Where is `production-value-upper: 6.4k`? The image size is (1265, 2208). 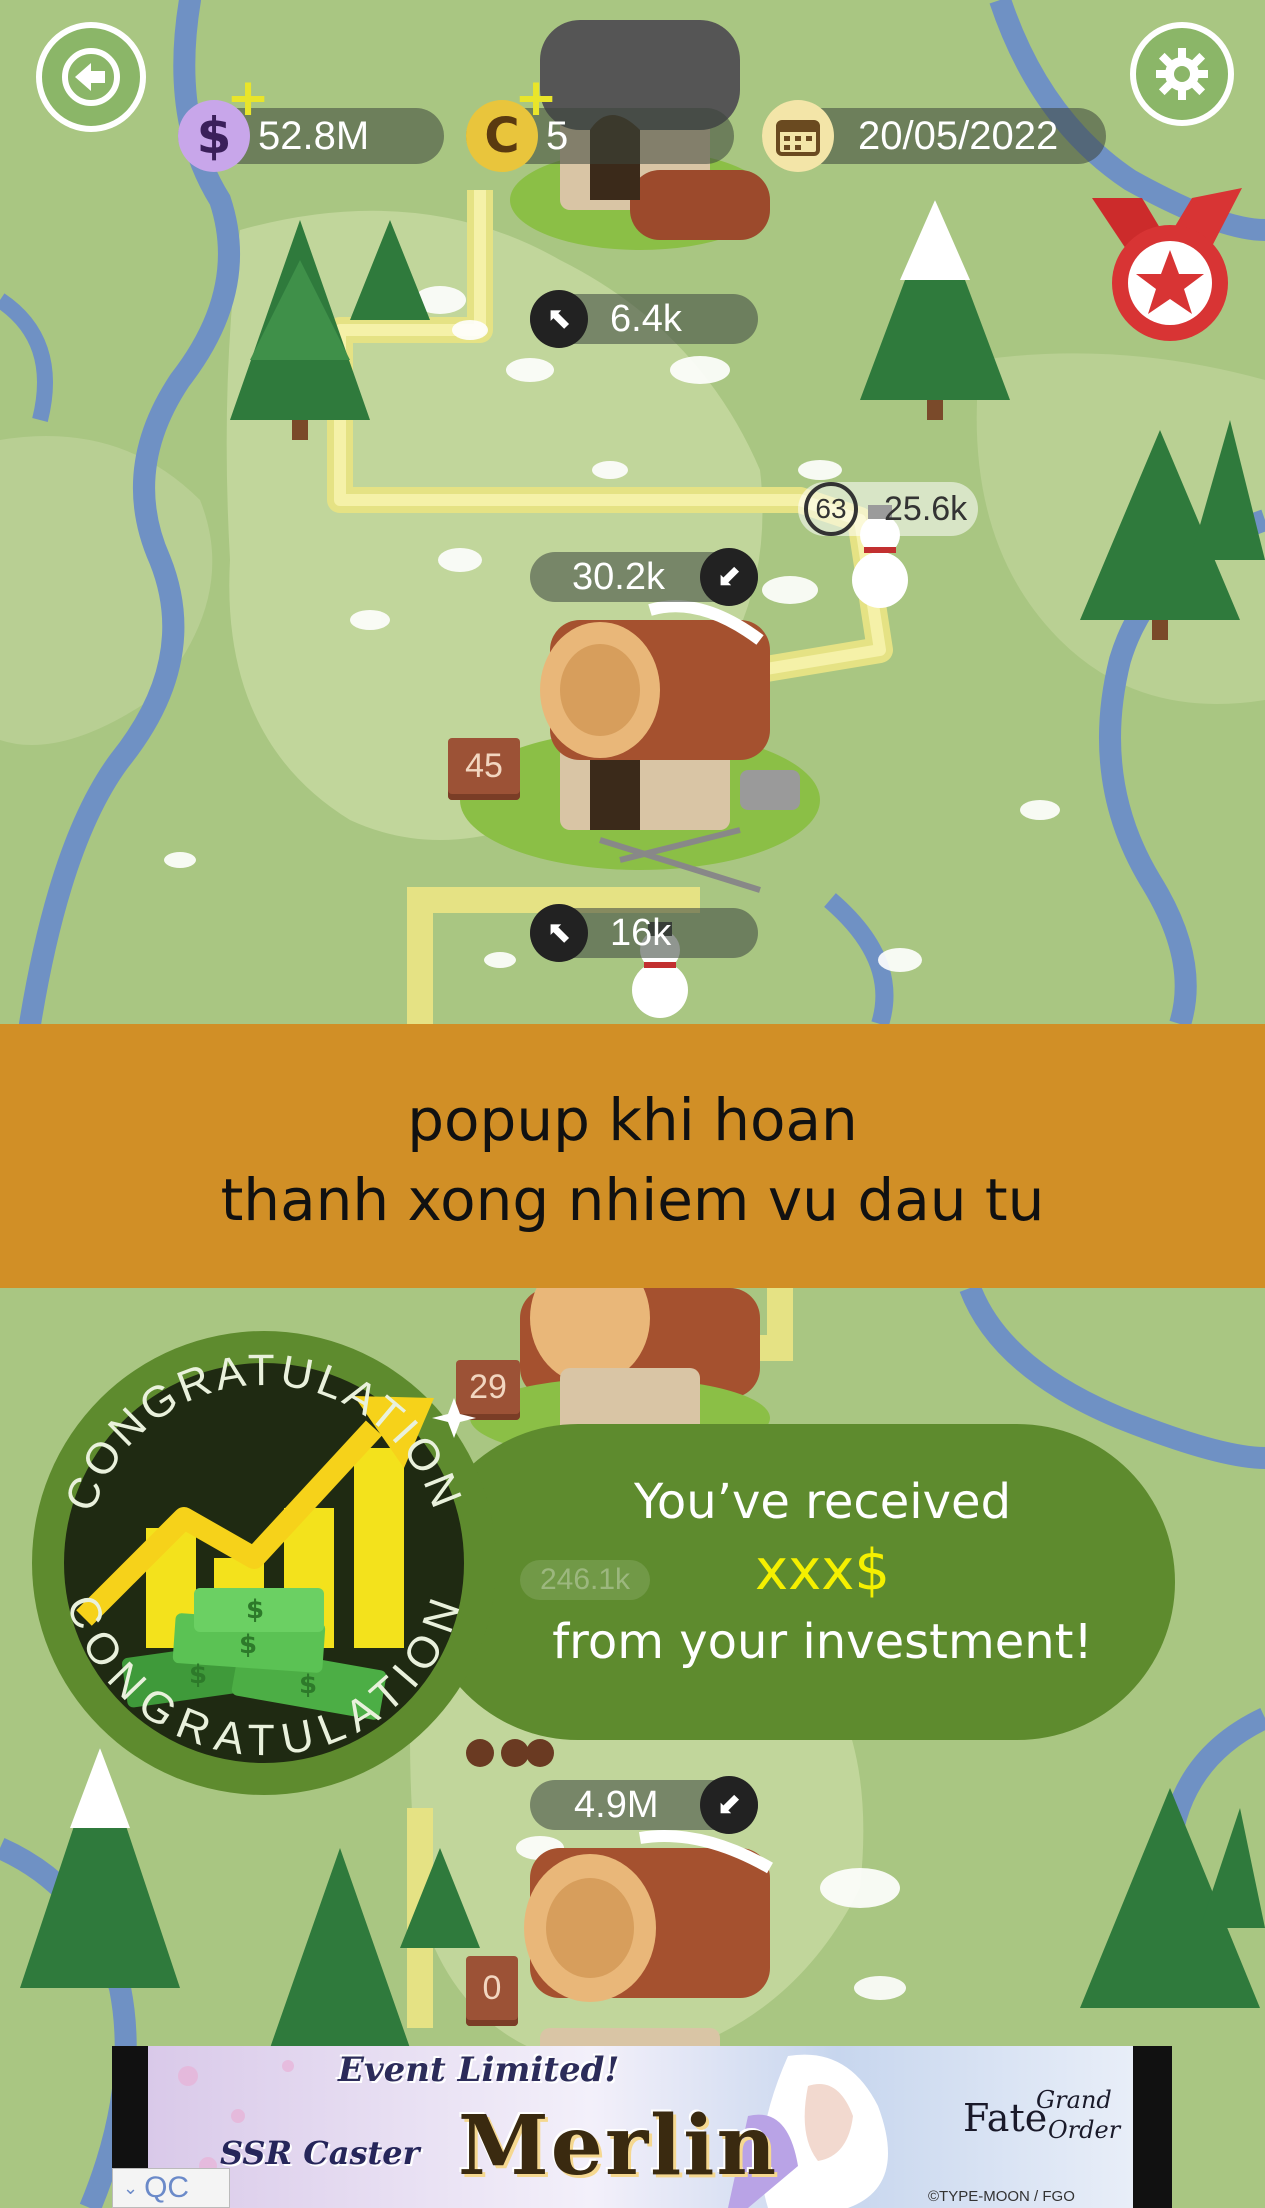
production-value-upper: 6.4k is located at coordinates (646, 319).